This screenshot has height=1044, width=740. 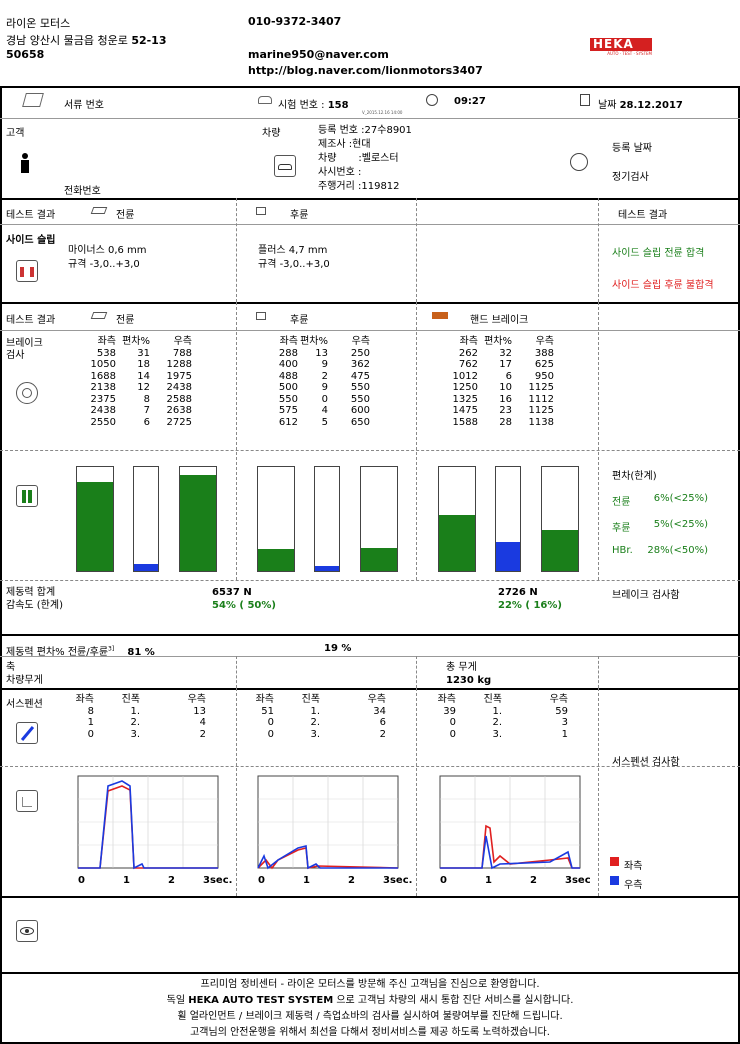 What do you see at coordinates (579, 162) in the screenshot?
I see `gear-icon` at bounding box center [579, 162].